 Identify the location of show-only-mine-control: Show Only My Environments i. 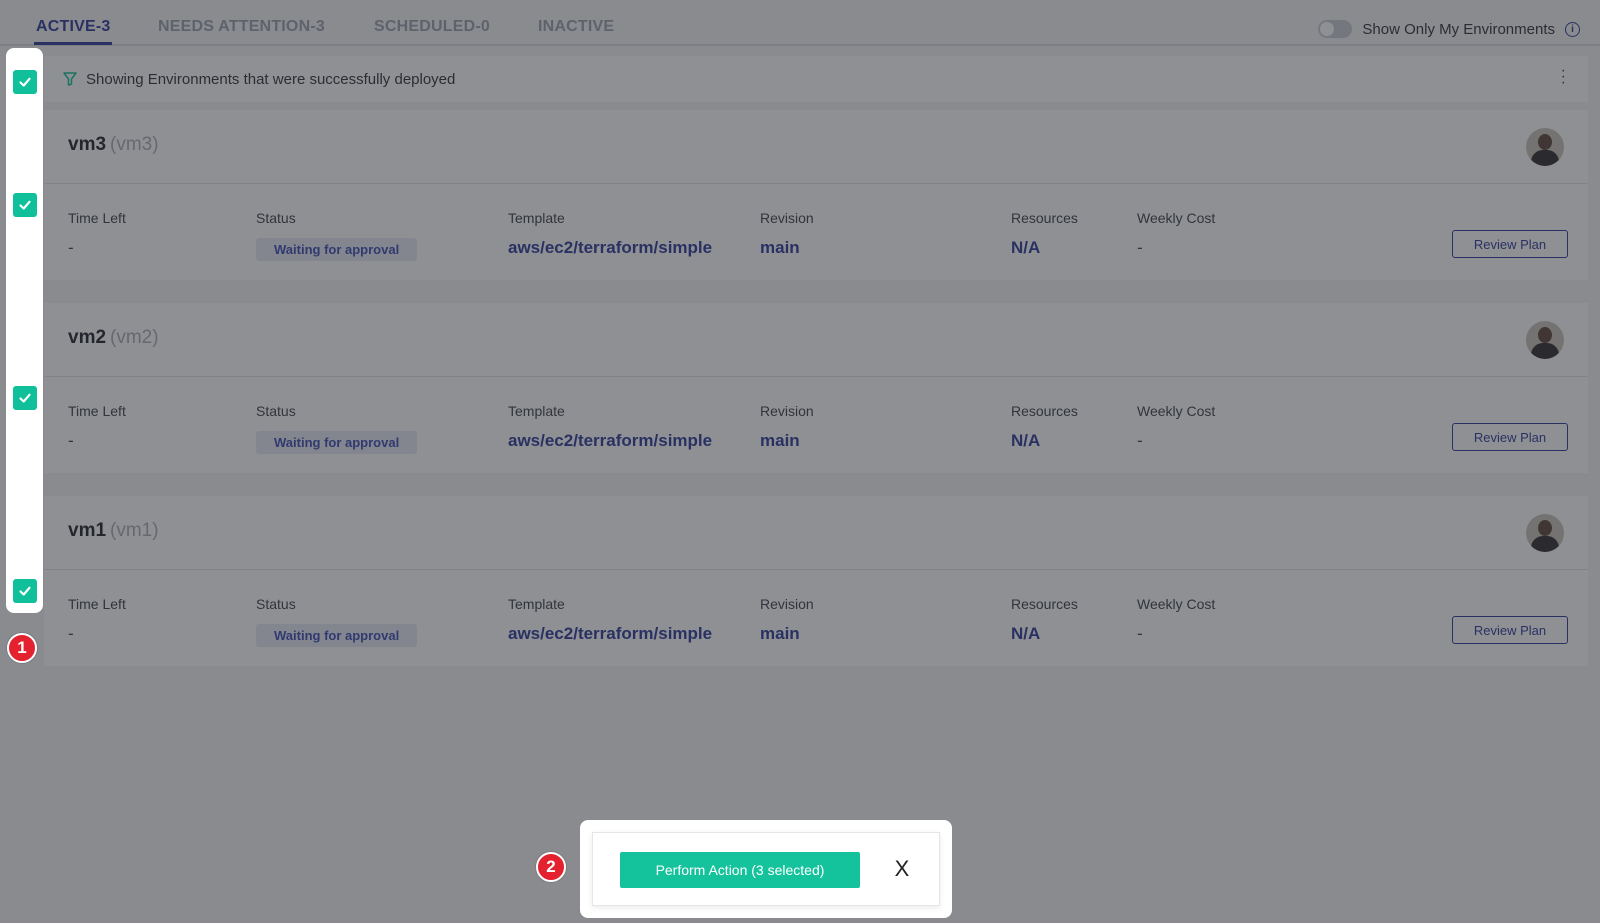
(1449, 29).